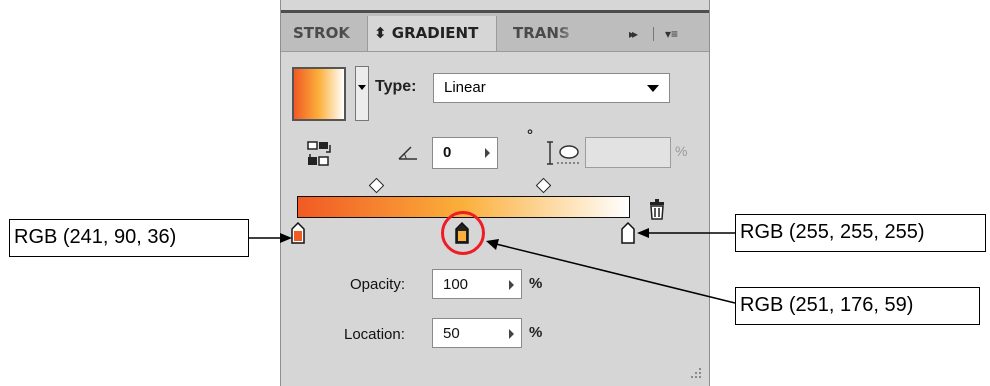 The height and width of the screenshot is (386, 990). Describe the element at coordinates (653, 34) in the screenshot. I see `tabbar-separator` at that location.